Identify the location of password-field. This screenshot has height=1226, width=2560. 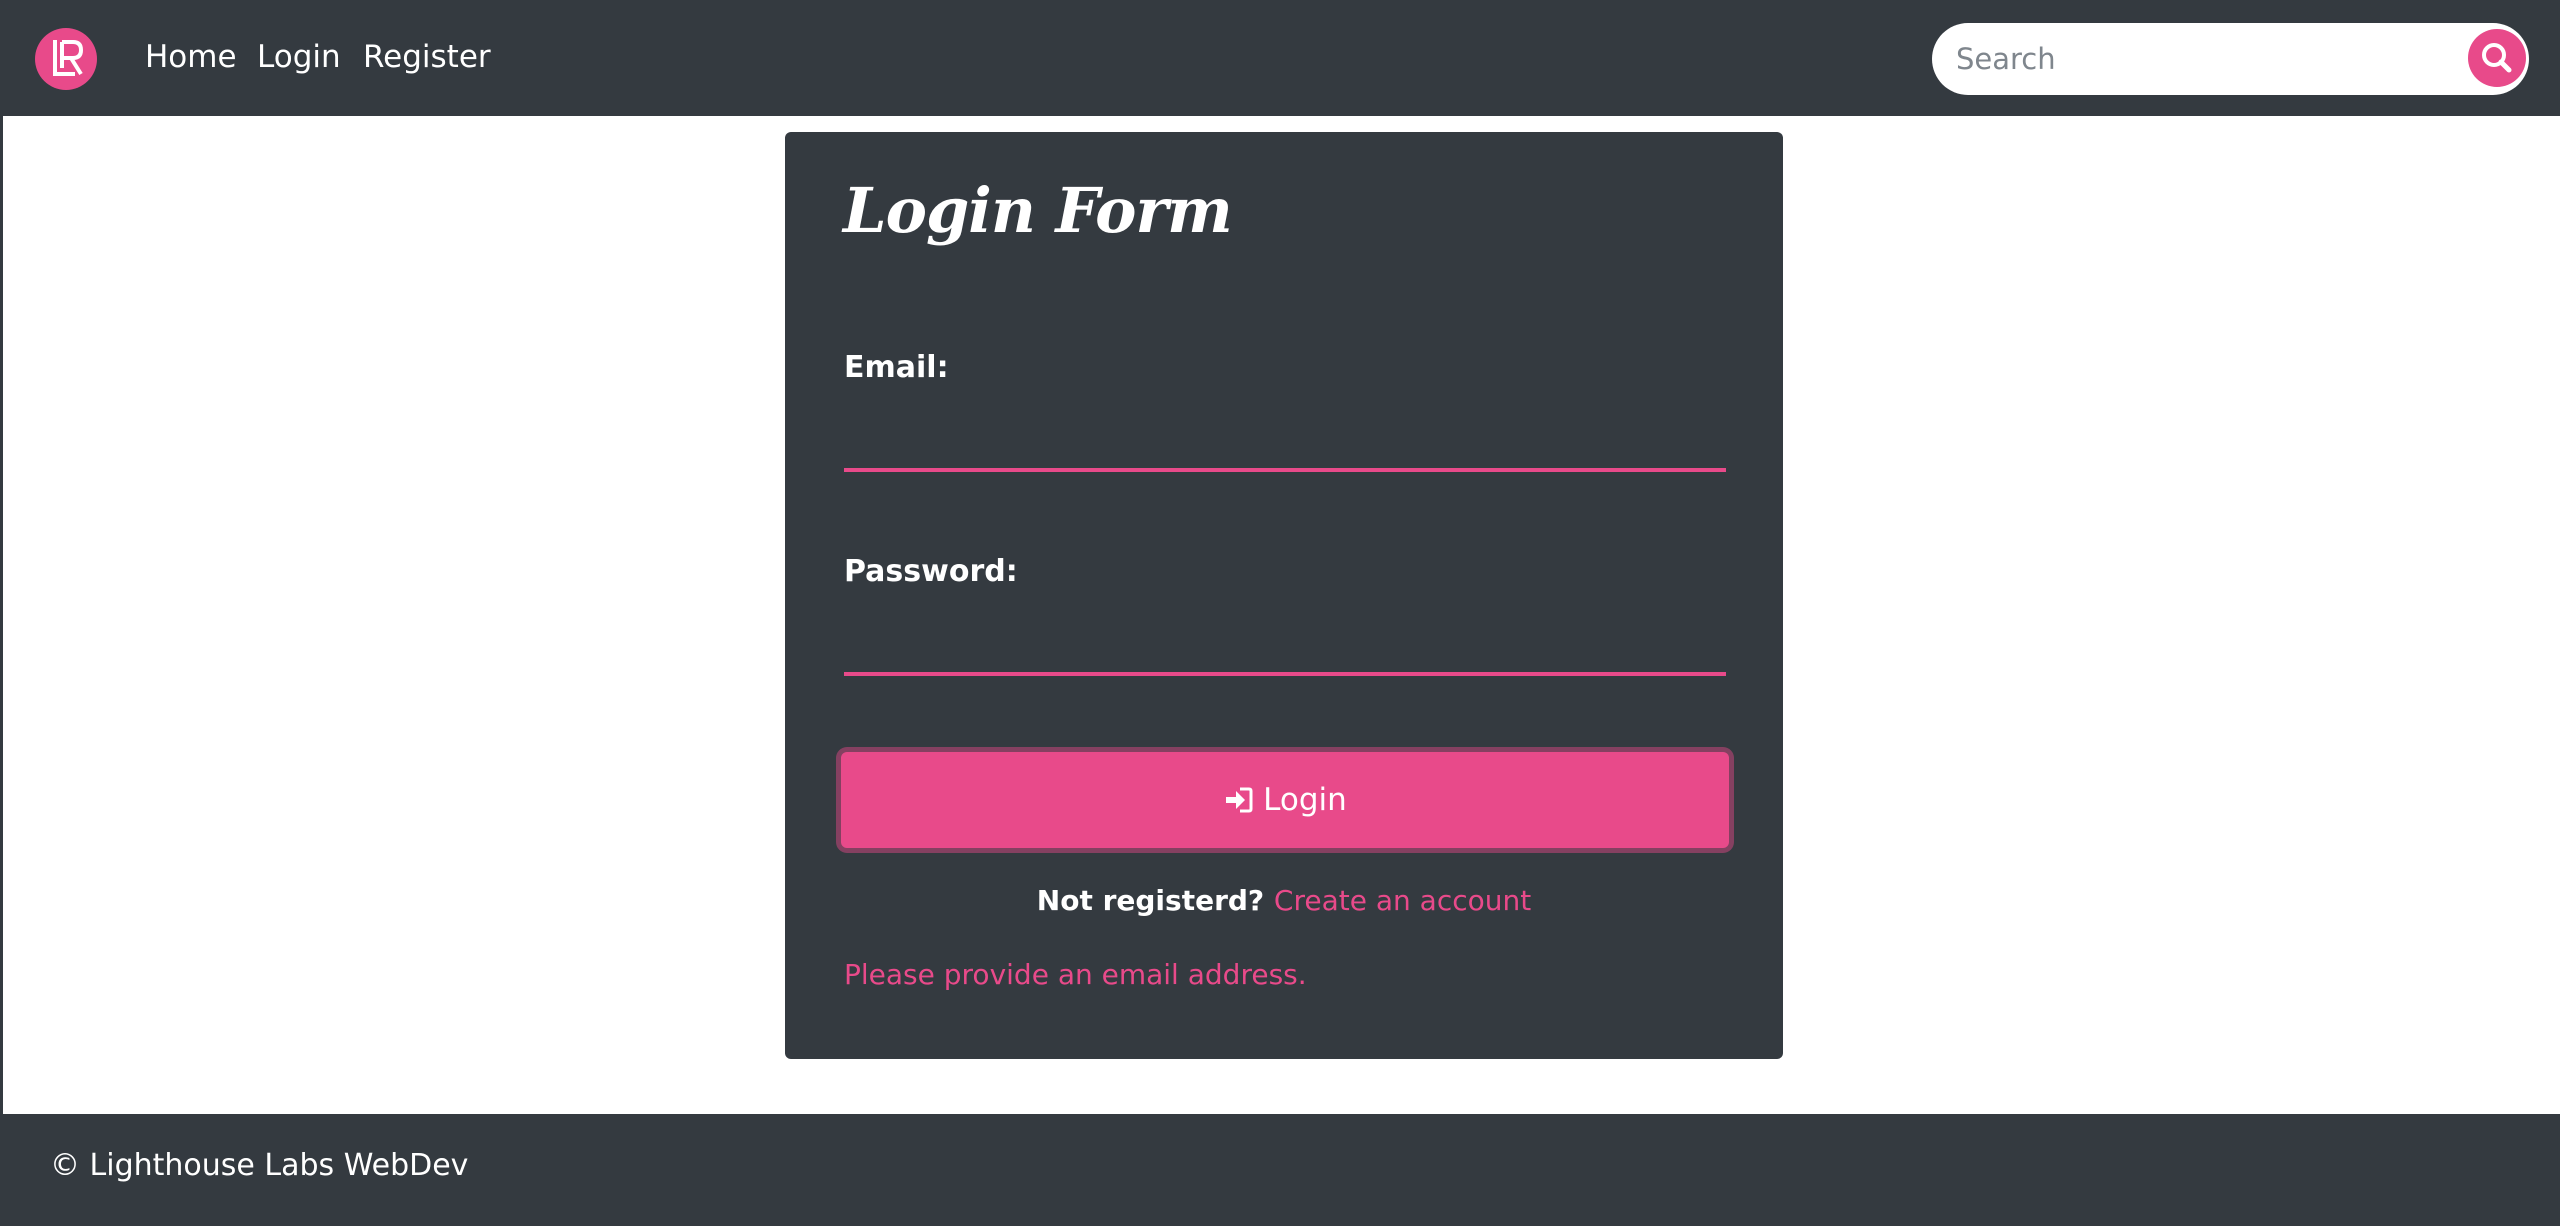
(1285, 648).